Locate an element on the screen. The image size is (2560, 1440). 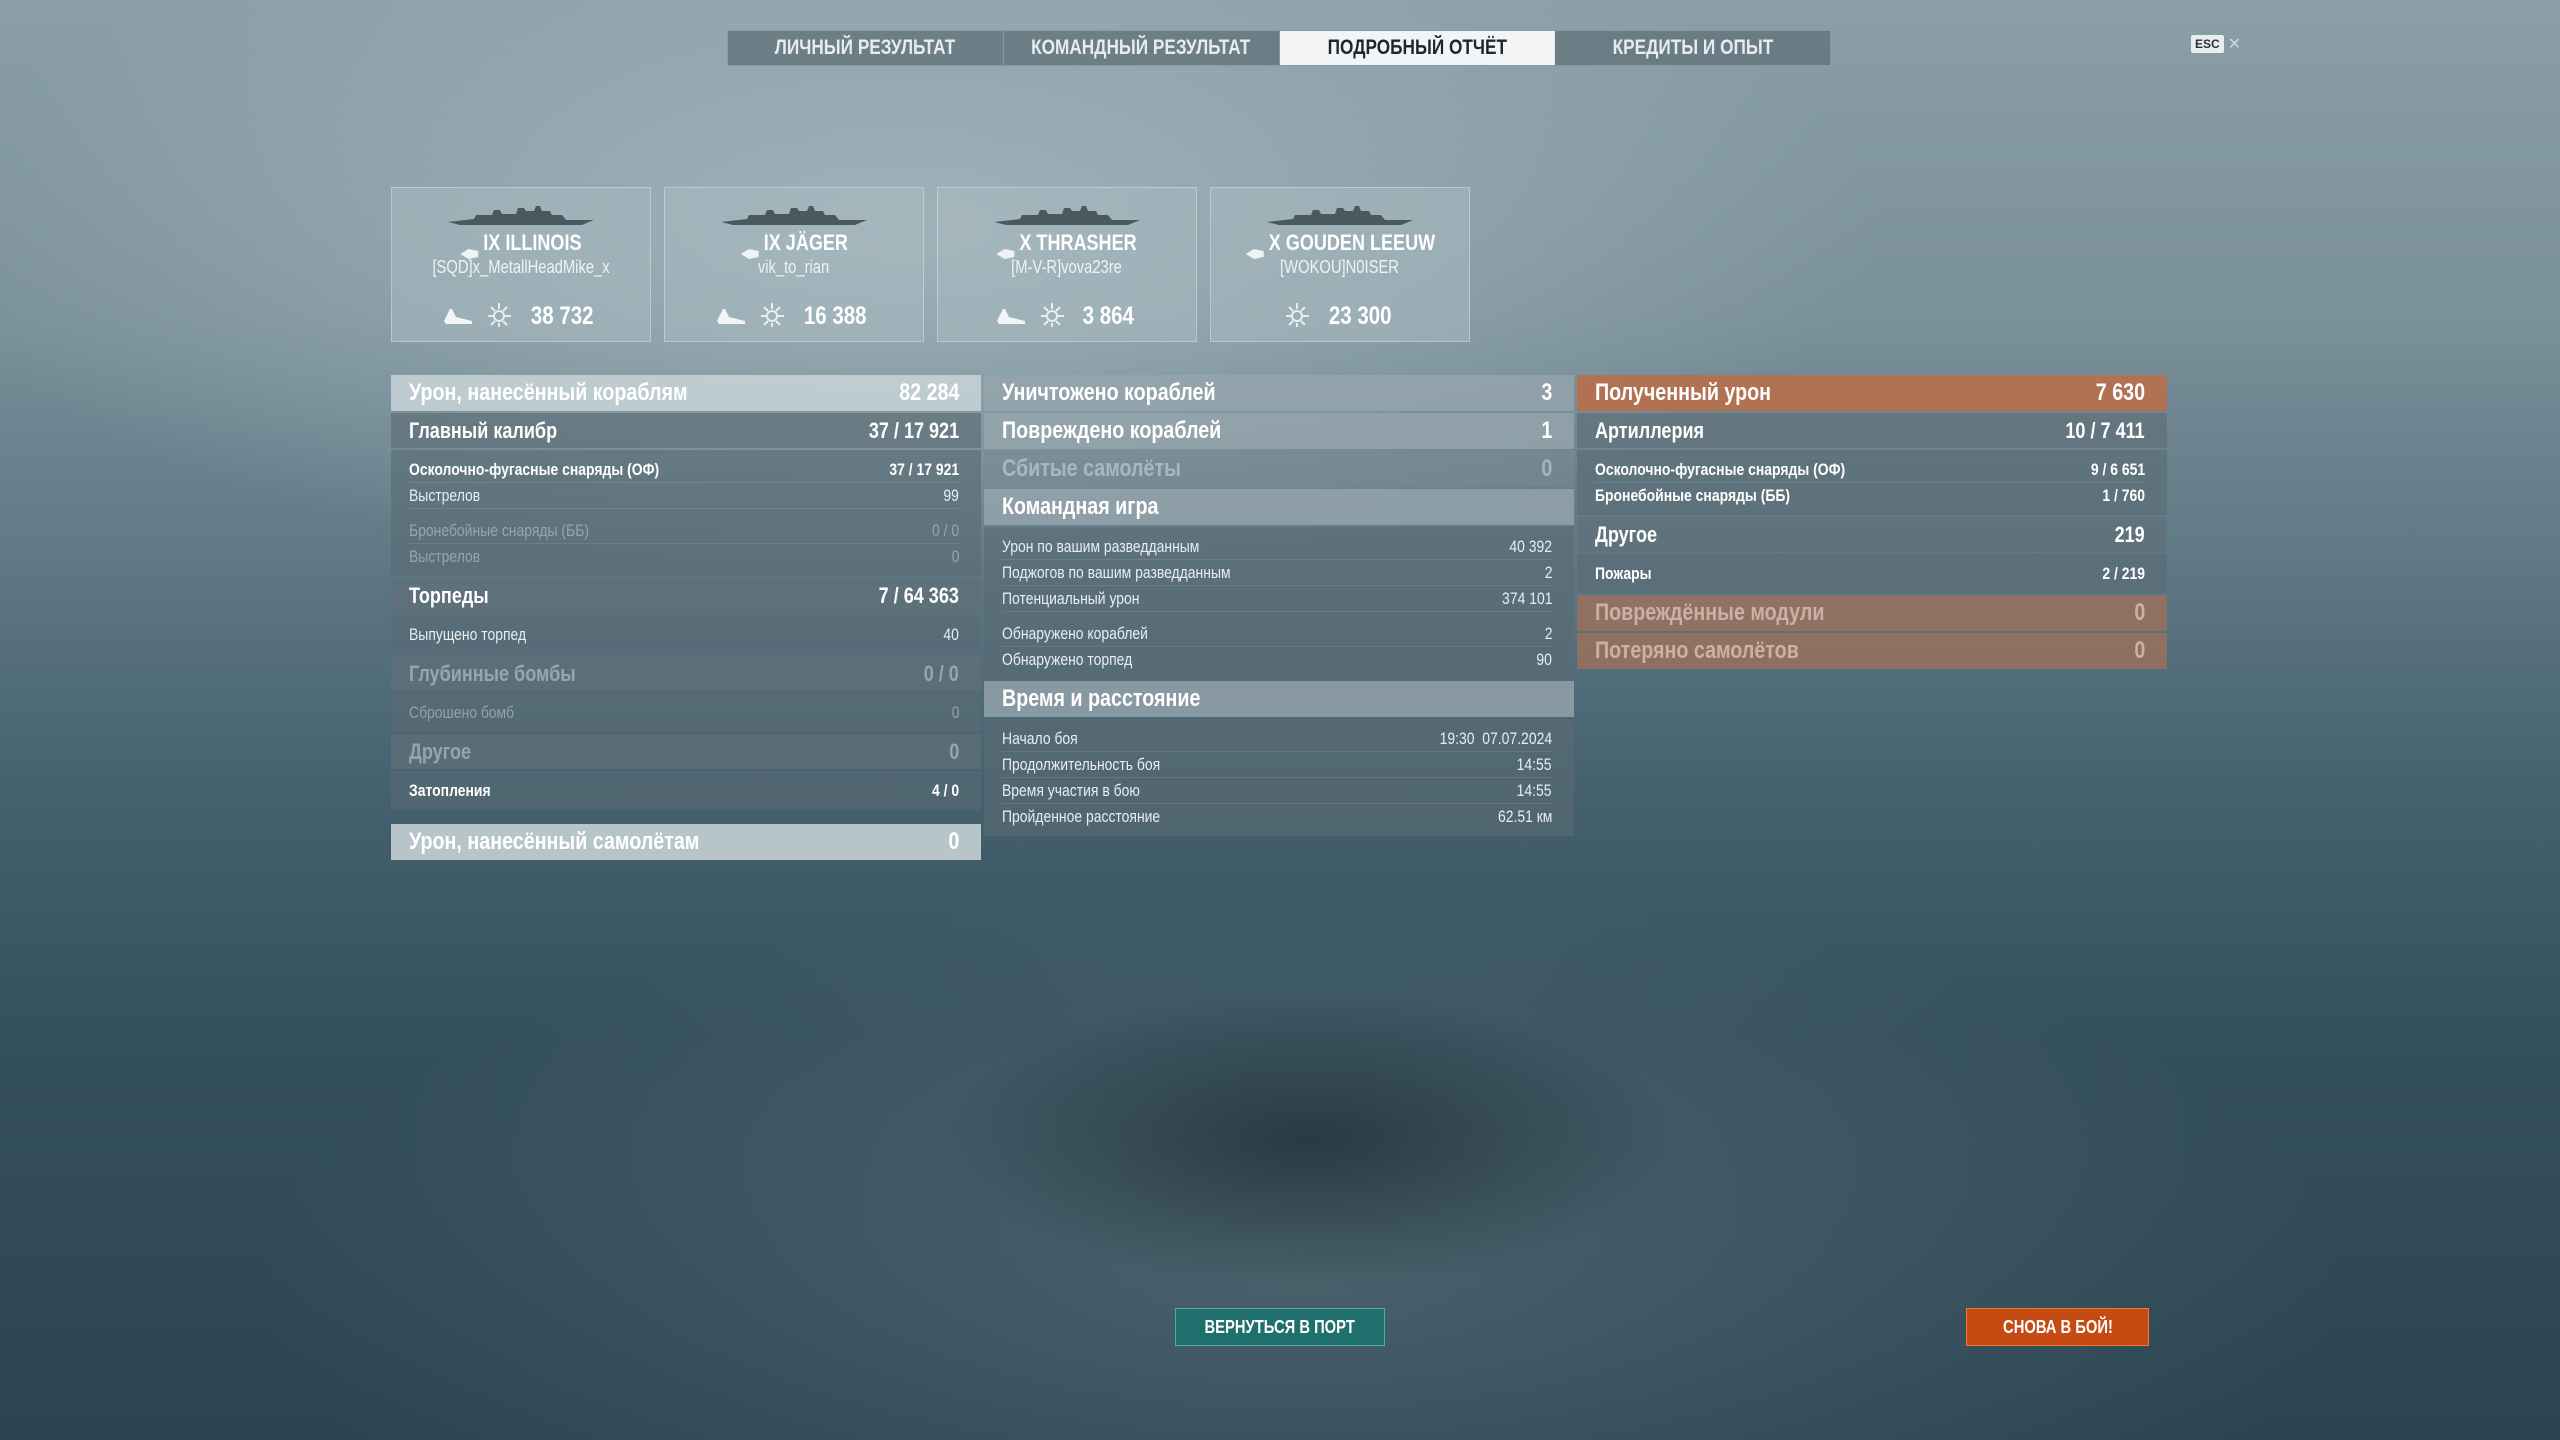
depth-charge-details: Сброшено бомб 0 is located at coordinates (686, 712).